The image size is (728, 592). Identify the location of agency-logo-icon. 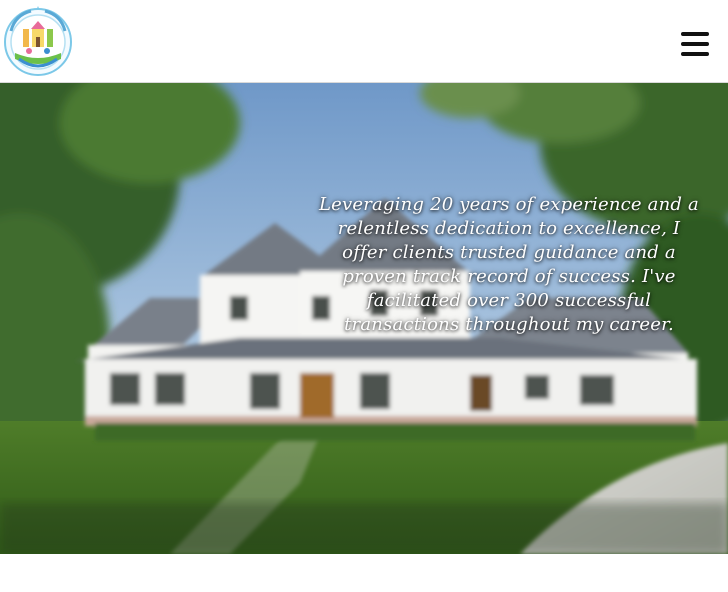
(38, 41).